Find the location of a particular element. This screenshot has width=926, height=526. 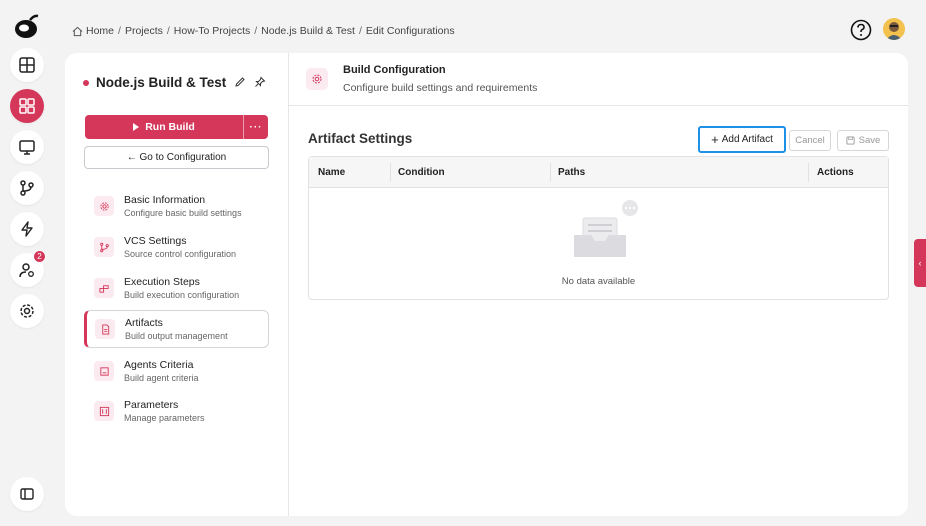

column-condition: Condition is located at coordinates (421, 172).